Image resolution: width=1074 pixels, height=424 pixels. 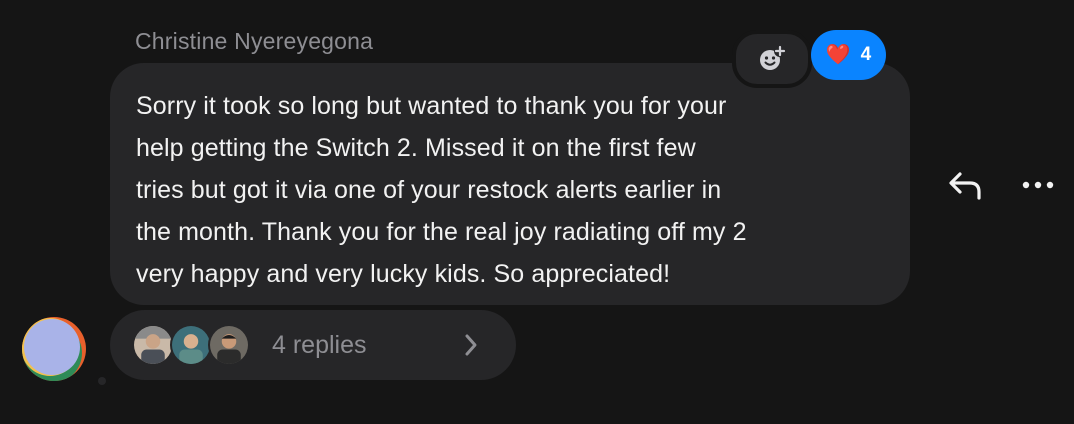 I want to click on heart-reaction-count: 4, so click(x=866, y=54).